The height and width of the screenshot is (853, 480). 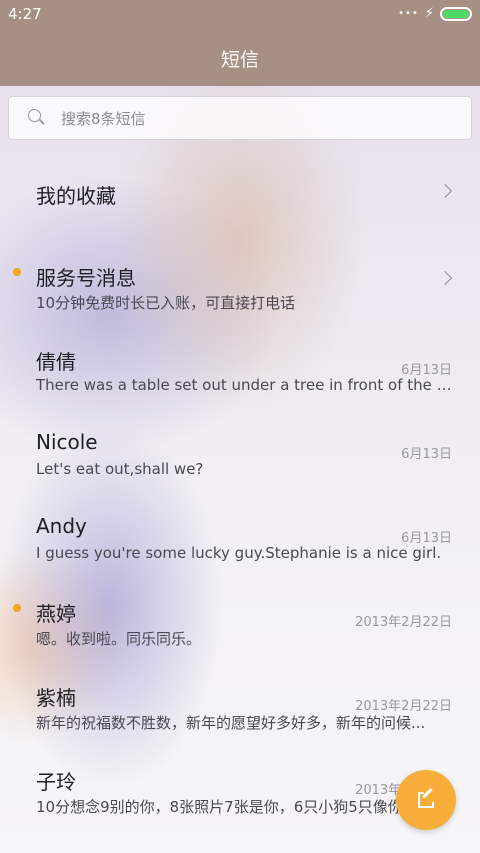 I want to click on compose-button, so click(x=426, y=800).